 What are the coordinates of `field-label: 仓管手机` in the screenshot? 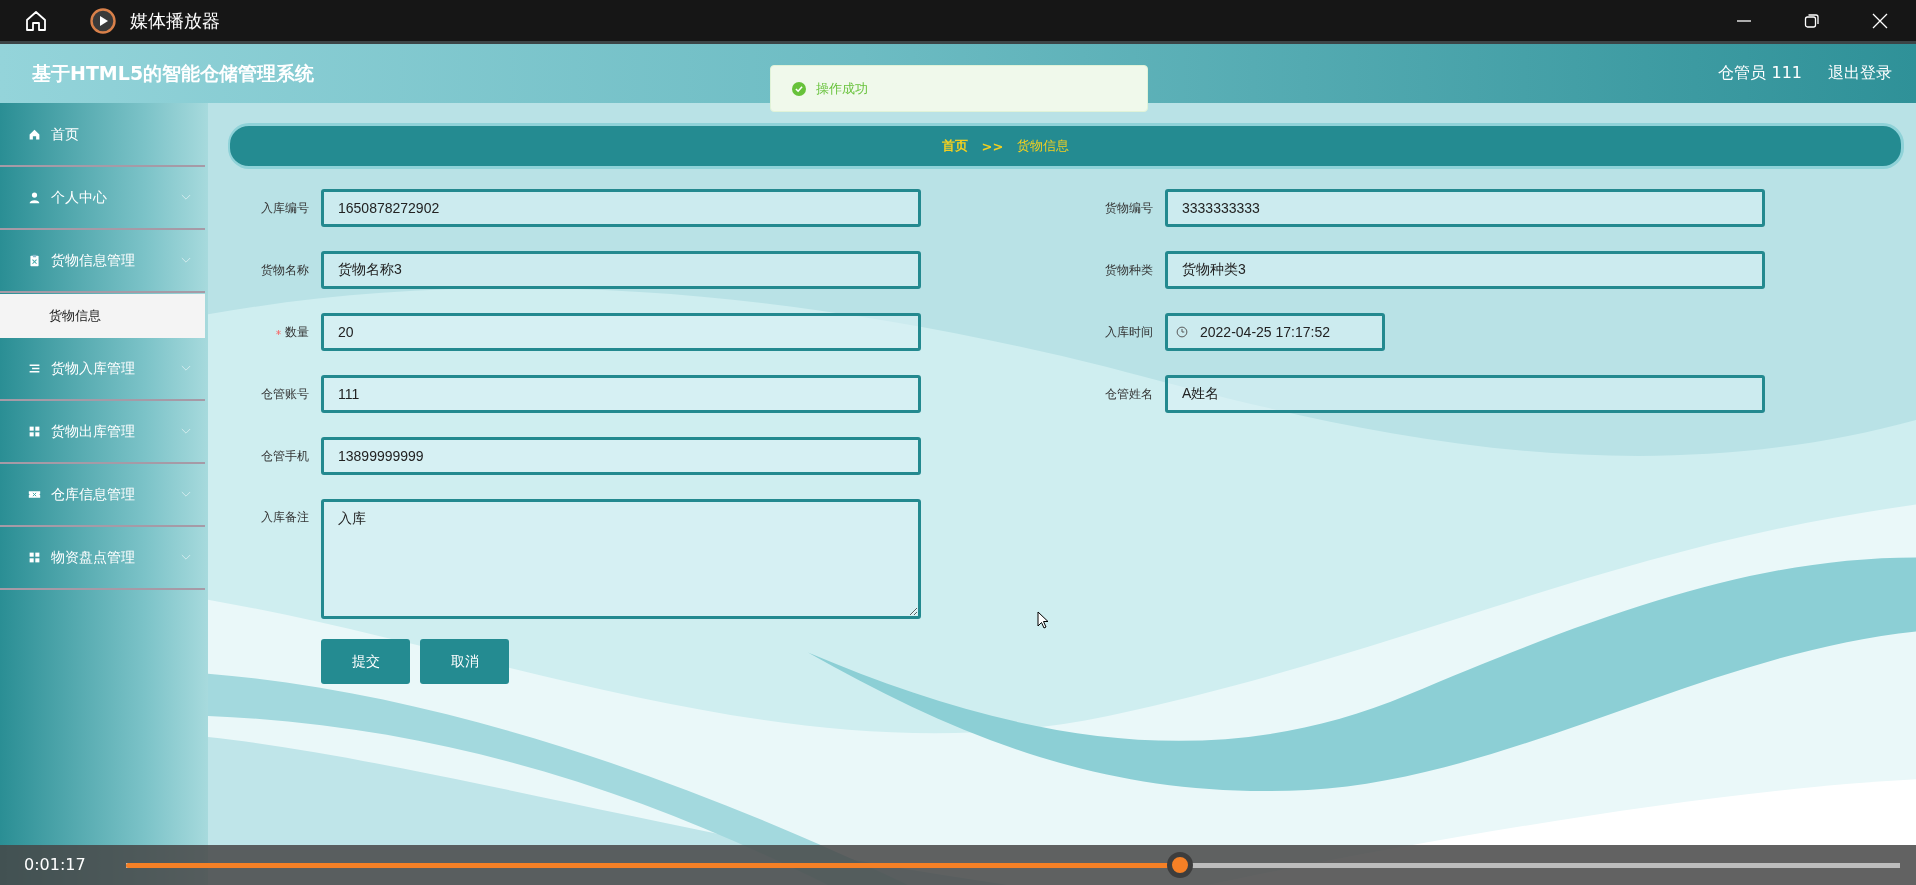 It's located at (285, 456).